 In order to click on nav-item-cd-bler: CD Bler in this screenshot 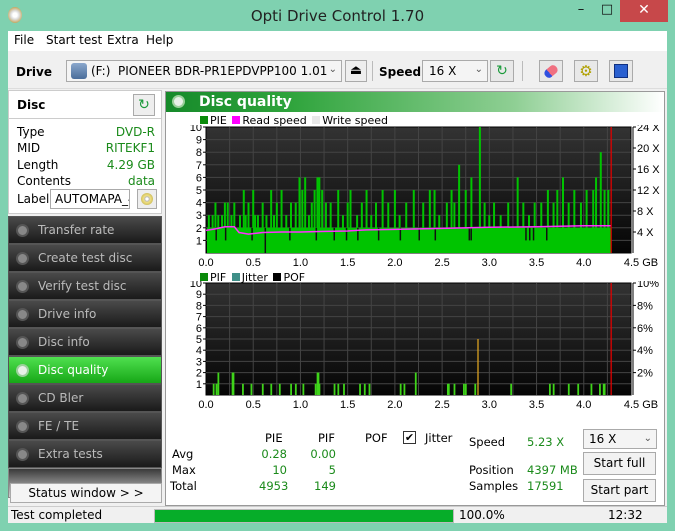, I will do `click(85, 398)`.